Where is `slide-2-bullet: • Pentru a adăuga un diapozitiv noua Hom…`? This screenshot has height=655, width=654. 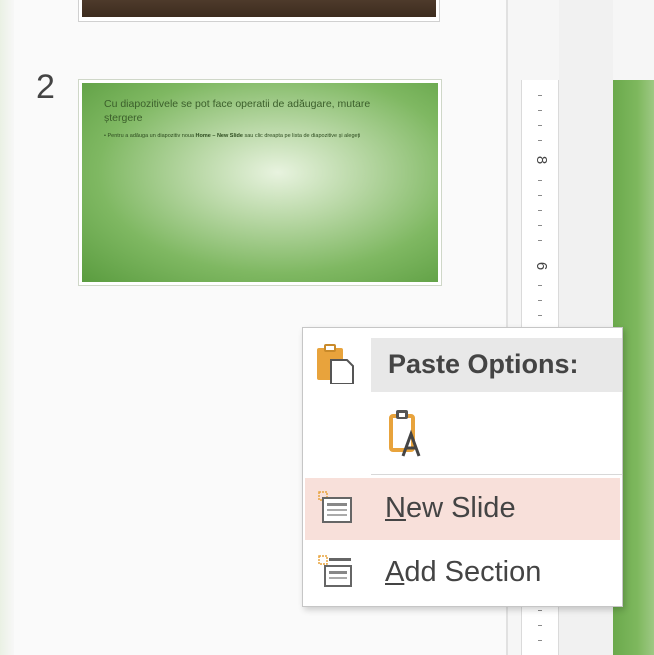 slide-2-bullet: • Pentru a adăuga un diapozitiv noua Hom… is located at coordinates (232, 136).